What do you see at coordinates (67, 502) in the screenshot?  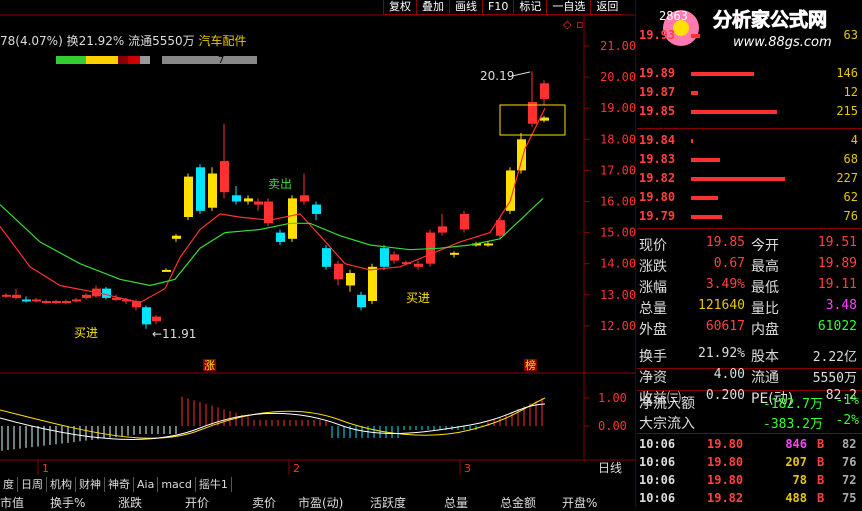 I see `column-header-1: 换手%` at bounding box center [67, 502].